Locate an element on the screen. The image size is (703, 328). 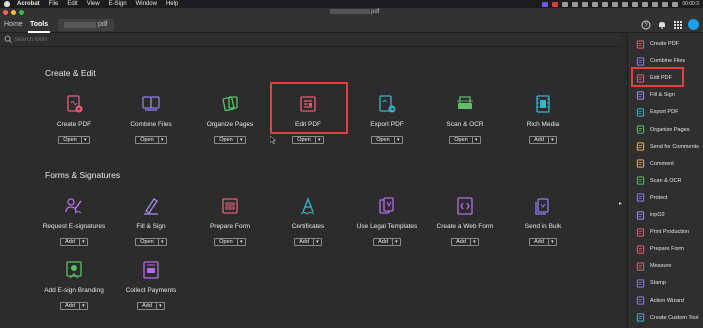
panel-item-prepare-form: Prepare Form is located at coordinates (669, 249).